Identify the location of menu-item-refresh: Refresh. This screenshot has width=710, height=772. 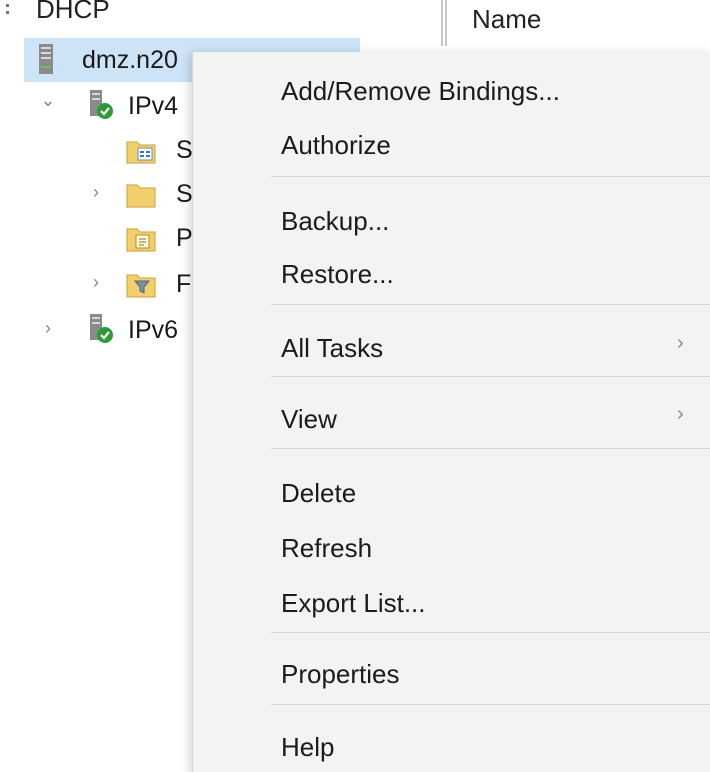
(326, 548).